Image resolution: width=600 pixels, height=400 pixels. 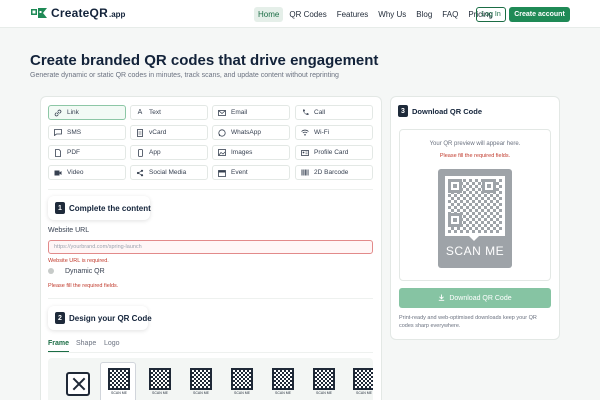 What do you see at coordinates (334, 112) in the screenshot?
I see `type-call: Call` at bounding box center [334, 112].